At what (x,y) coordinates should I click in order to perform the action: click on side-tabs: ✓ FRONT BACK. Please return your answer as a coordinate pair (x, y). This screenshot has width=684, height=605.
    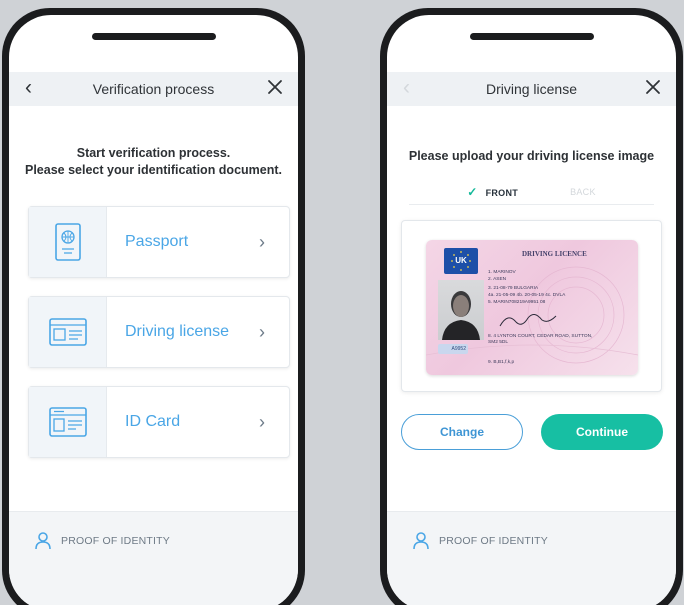
    Looking at the image, I should click on (531, 194).